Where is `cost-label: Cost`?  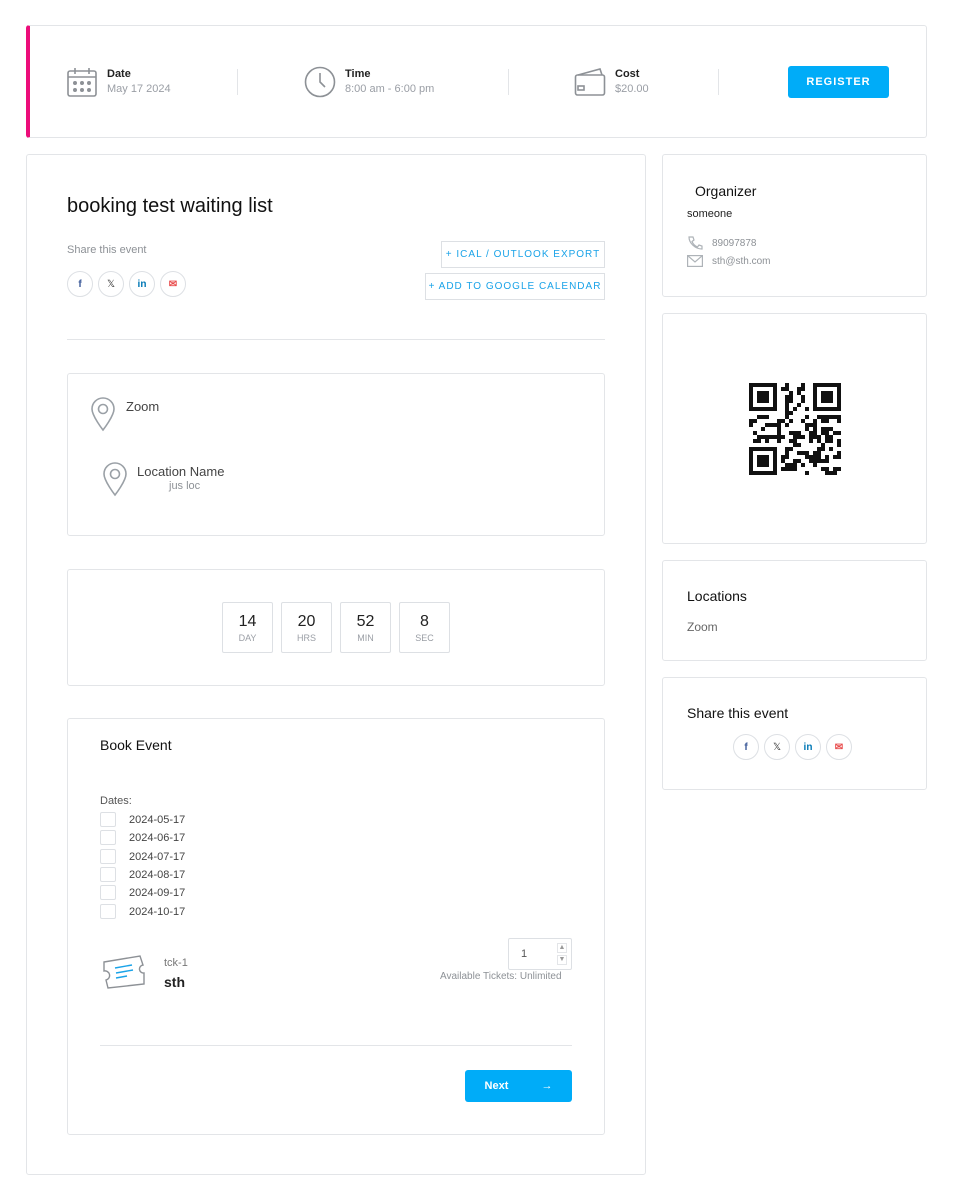
cost-label: Cost is located at coordinates (627, 74).